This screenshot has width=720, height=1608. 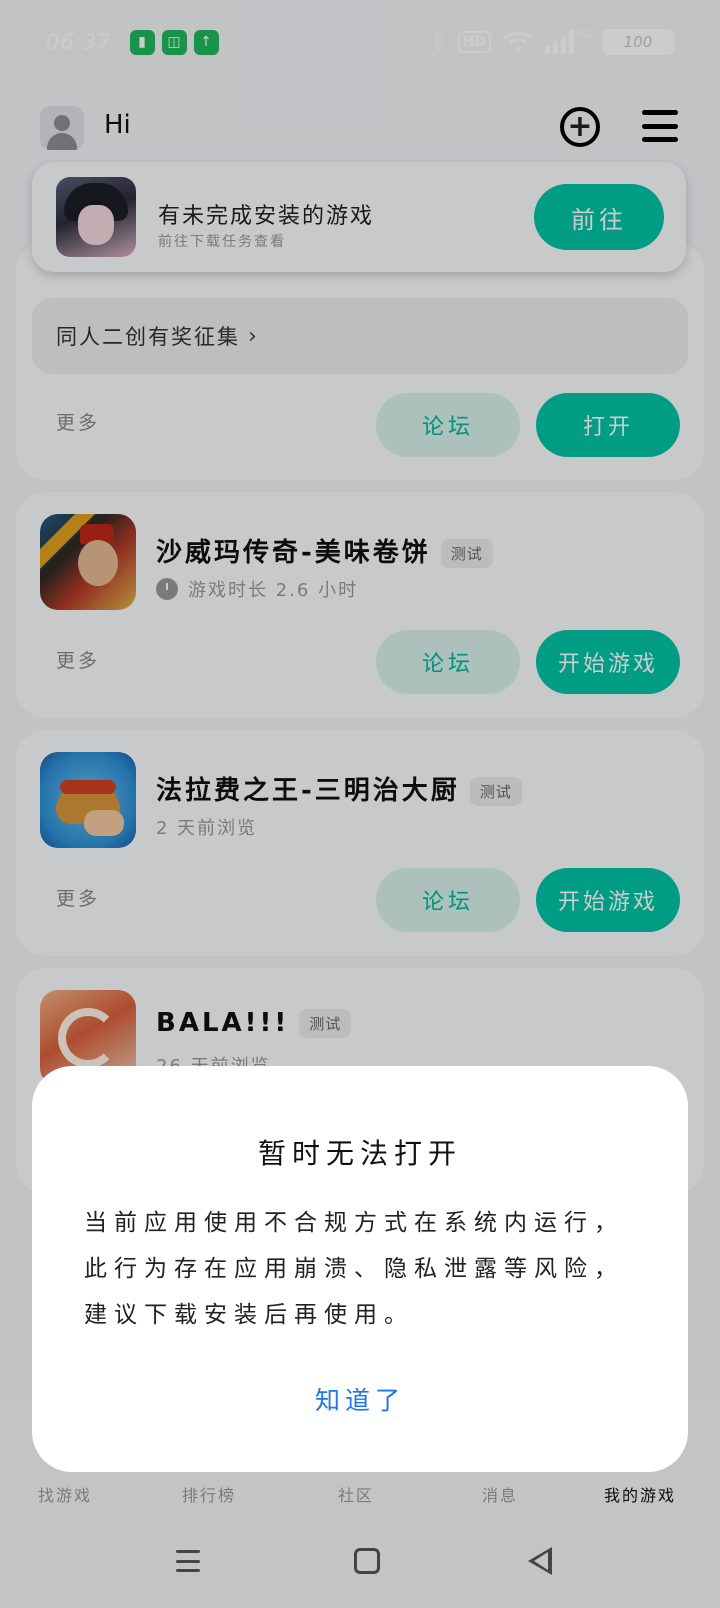 What do you see at coordinates (360, 1399) in the screenshot?
I see `got-it-button: 知道了` at bounding box center [360, 1399].